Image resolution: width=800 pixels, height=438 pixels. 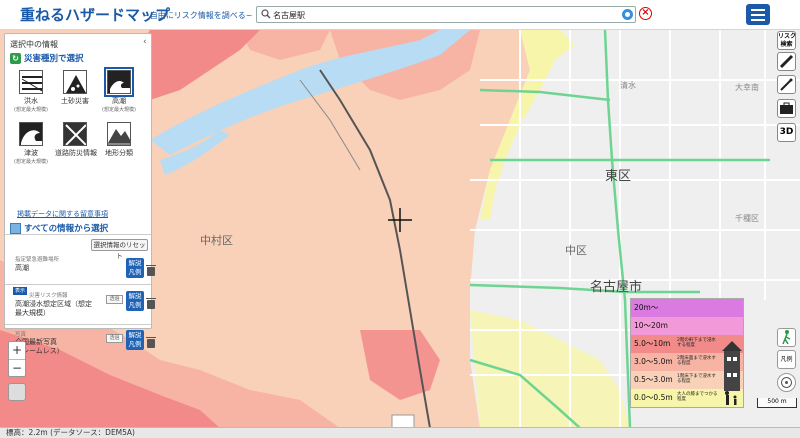 I want to click on search-settings-icon, so click(x=627, y=14).